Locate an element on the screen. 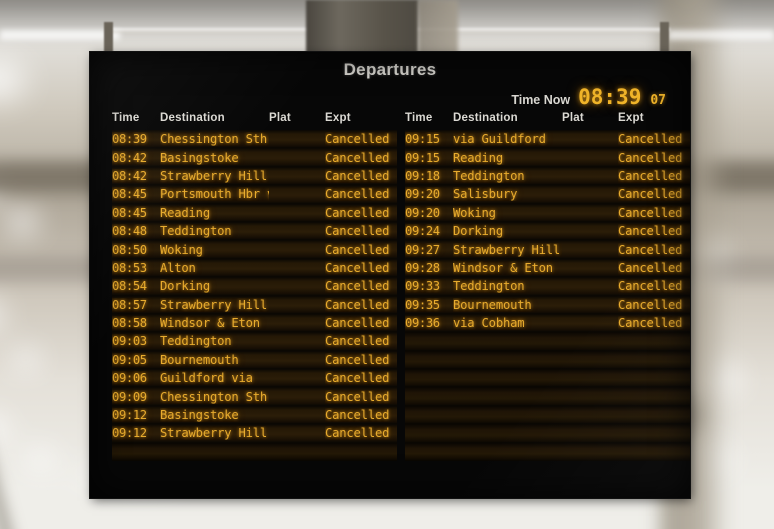 This screenshot has width=774, height=529. departure-time: 09:36 is located at coordinates (422, 323).